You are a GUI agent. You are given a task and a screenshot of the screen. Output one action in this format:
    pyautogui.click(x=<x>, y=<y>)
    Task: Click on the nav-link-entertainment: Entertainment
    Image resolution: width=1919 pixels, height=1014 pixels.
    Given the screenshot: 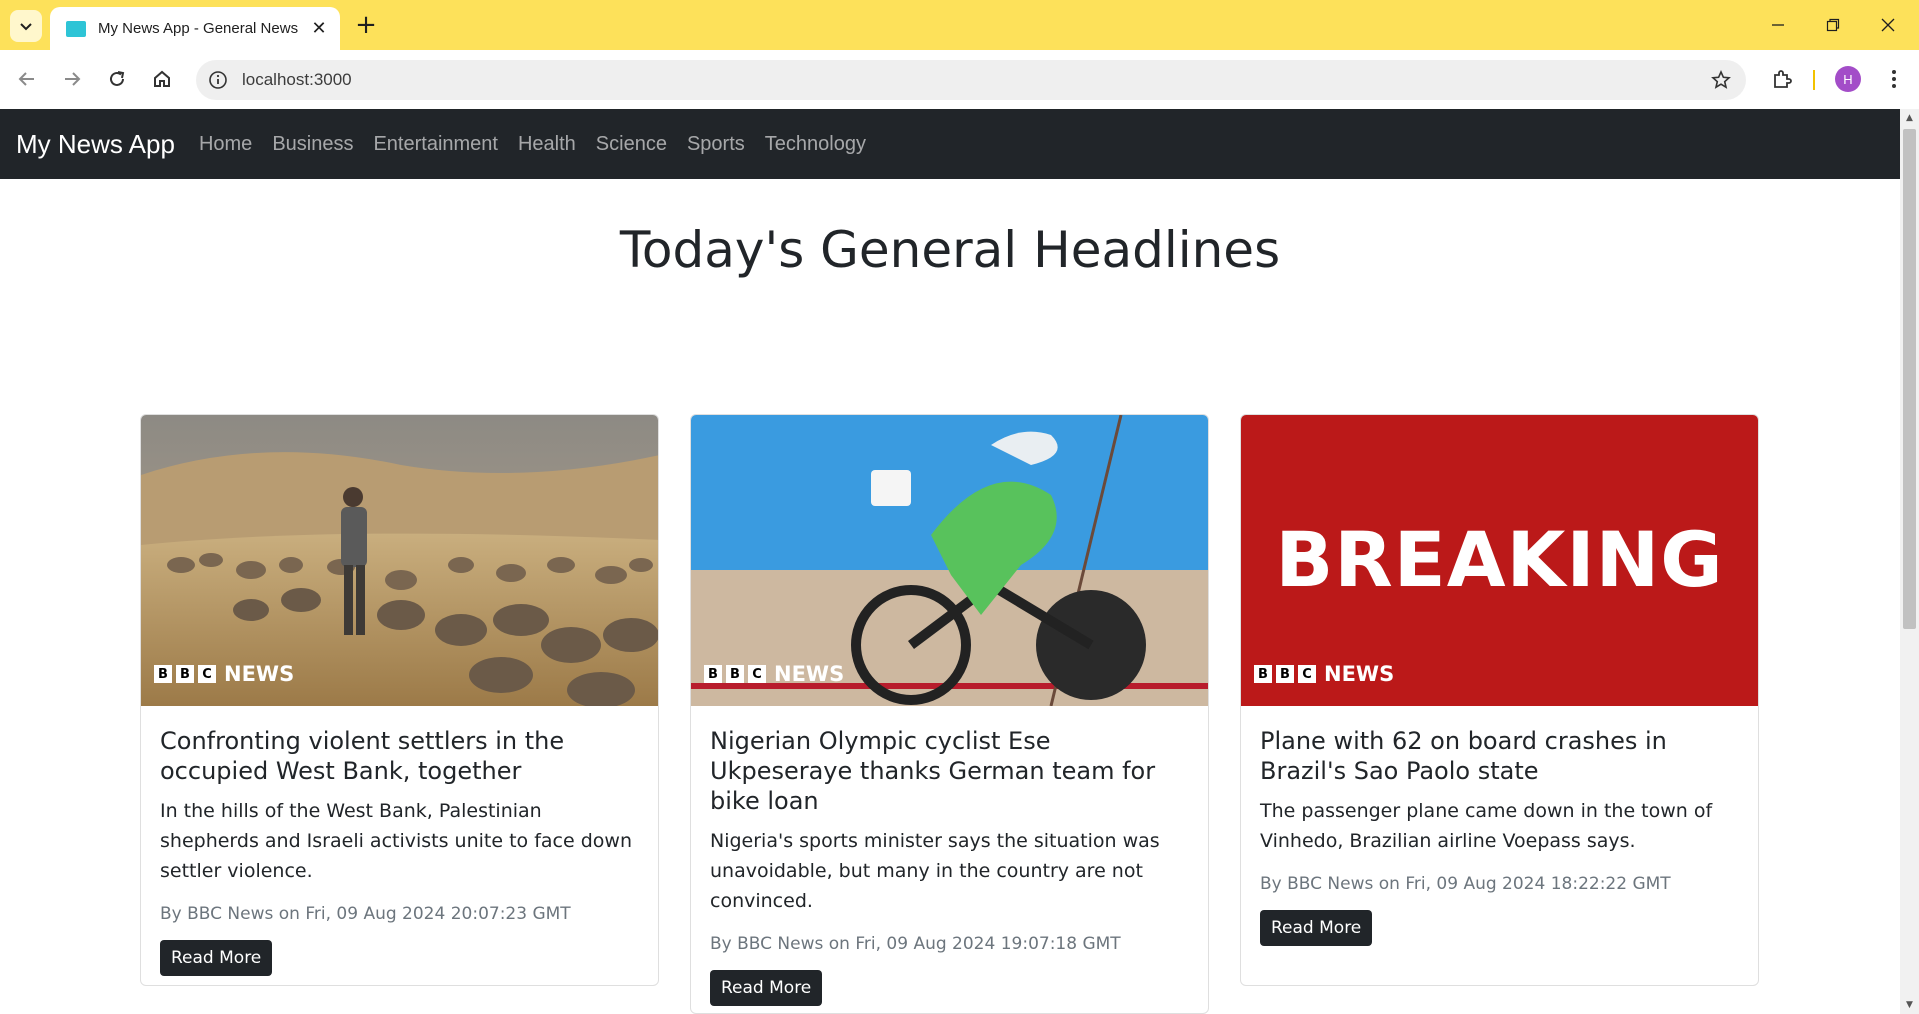 What is the action you would take?
    pyautogui.click(x=435, y=144)
    